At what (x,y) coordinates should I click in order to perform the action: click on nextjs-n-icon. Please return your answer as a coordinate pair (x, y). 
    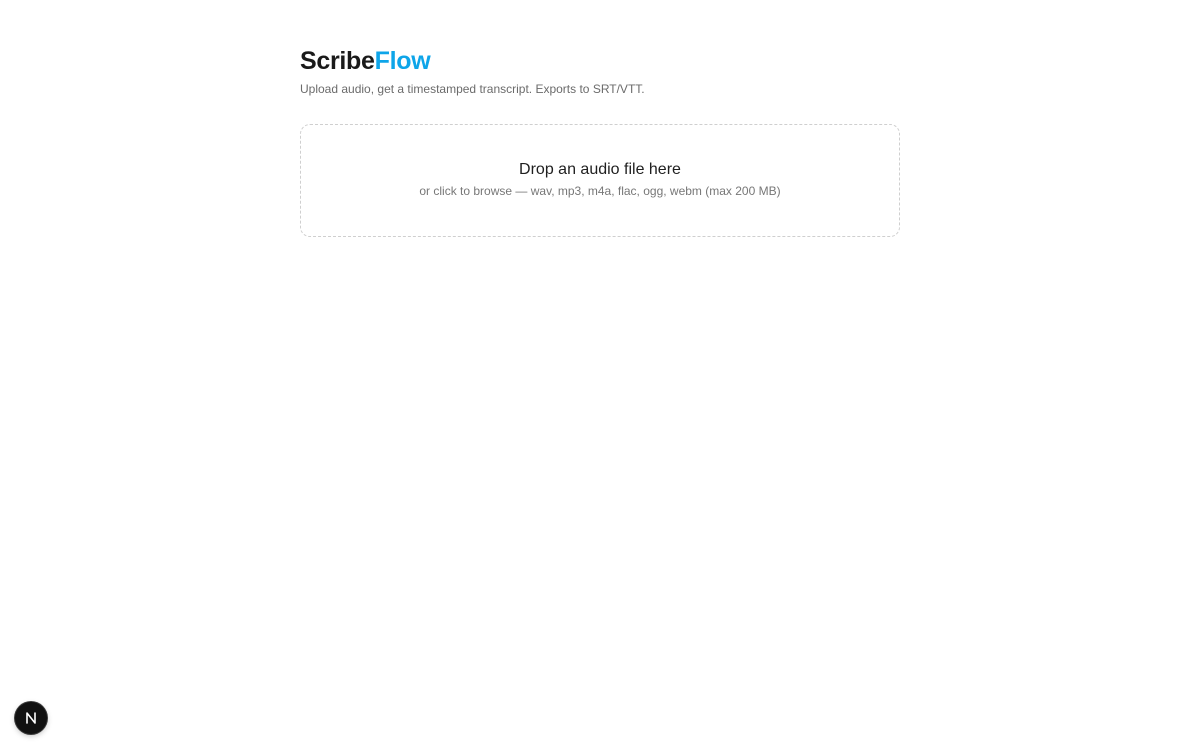
    Looking at the image, I should click on (31, 718).